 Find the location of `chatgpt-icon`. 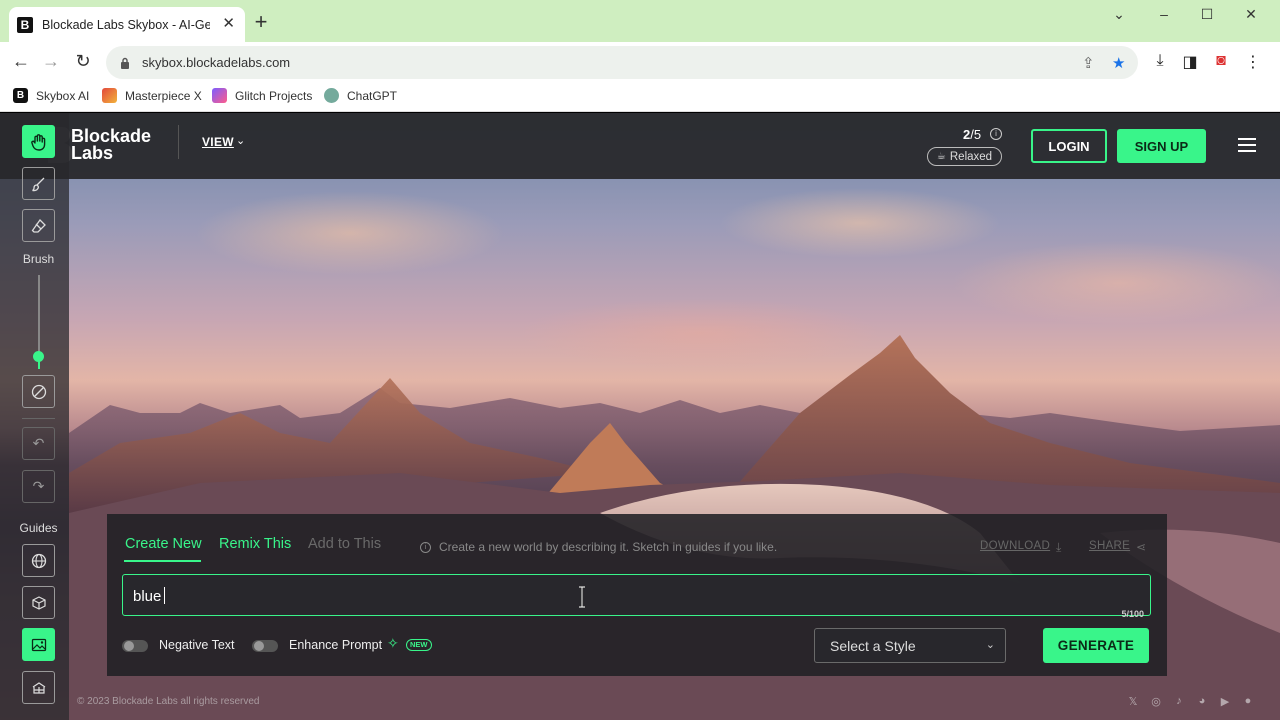

chatgpt-icon is located at coordinates (331, 95).